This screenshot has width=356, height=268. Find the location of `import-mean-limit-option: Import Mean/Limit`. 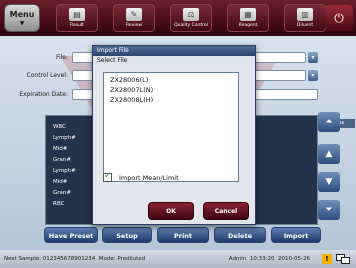

import-mean-limit-option: Import Mean/Limit is located at coordinates (141, 177).